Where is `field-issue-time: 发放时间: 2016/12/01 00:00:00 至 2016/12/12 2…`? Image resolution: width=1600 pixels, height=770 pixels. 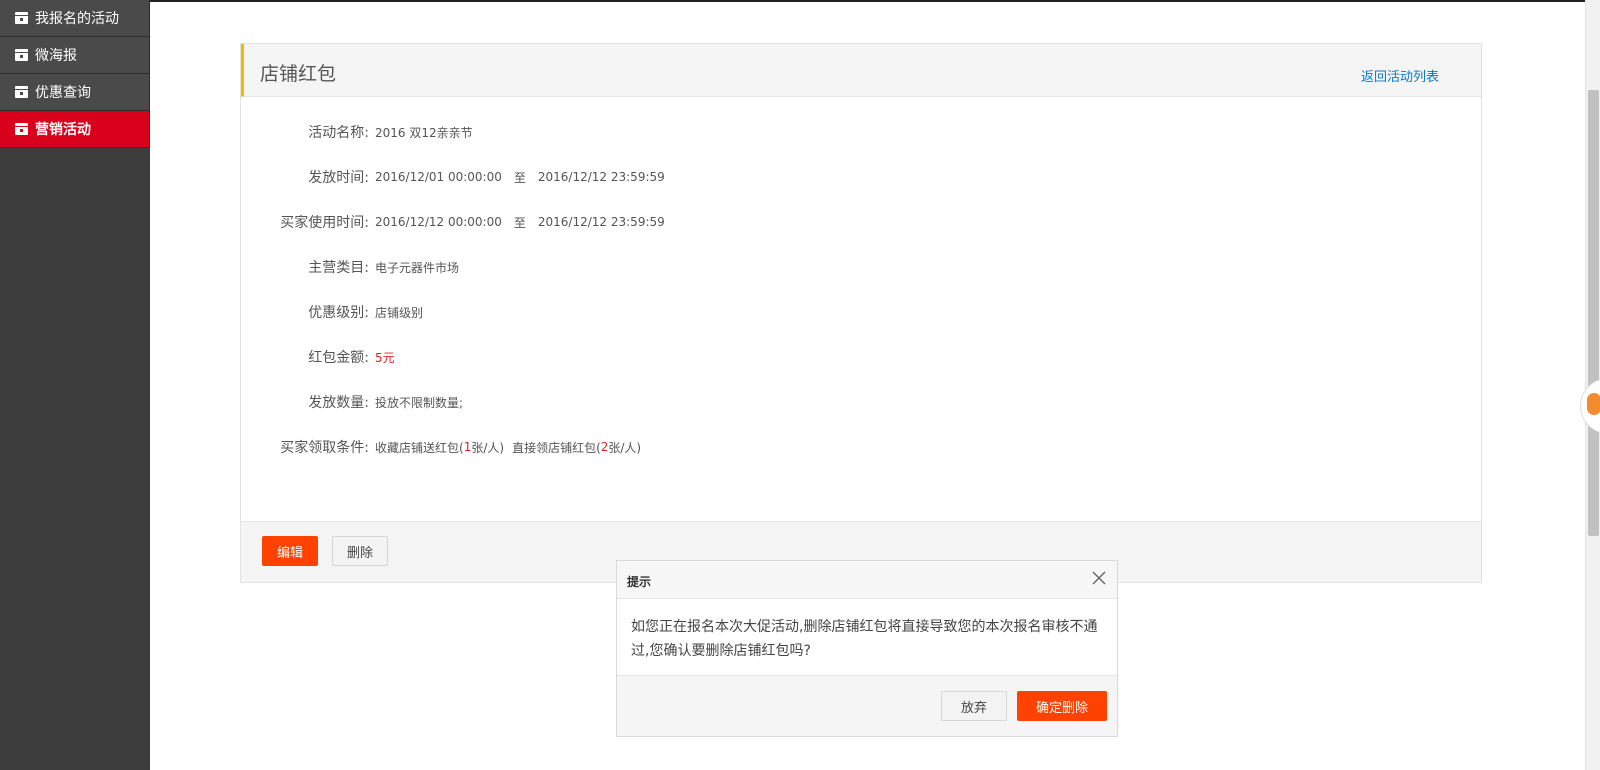
field-issue-time: 发放时间: 2016/12/01 00:00:00 至 2016/12/12 2… is located at coordinates (453, 177).